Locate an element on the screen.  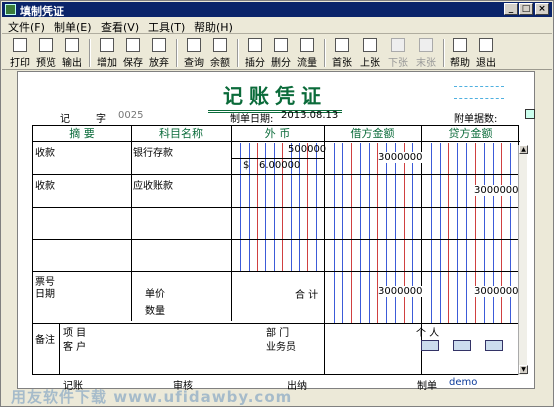
insert-row-icon is located at coordinates (255, 45).